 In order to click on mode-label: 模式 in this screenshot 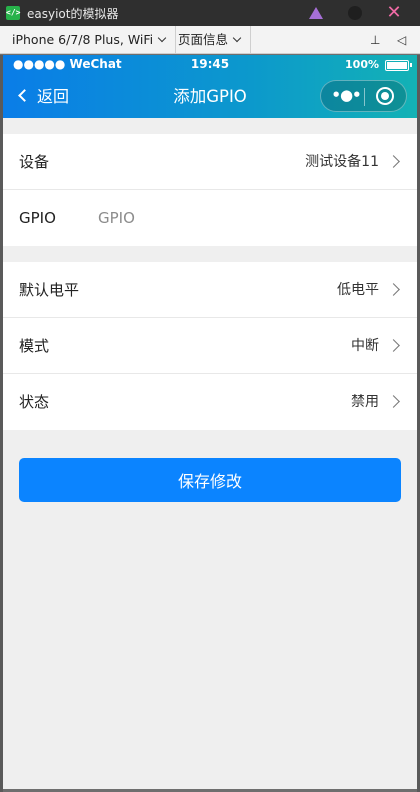, I will do `click(34, 346)`.